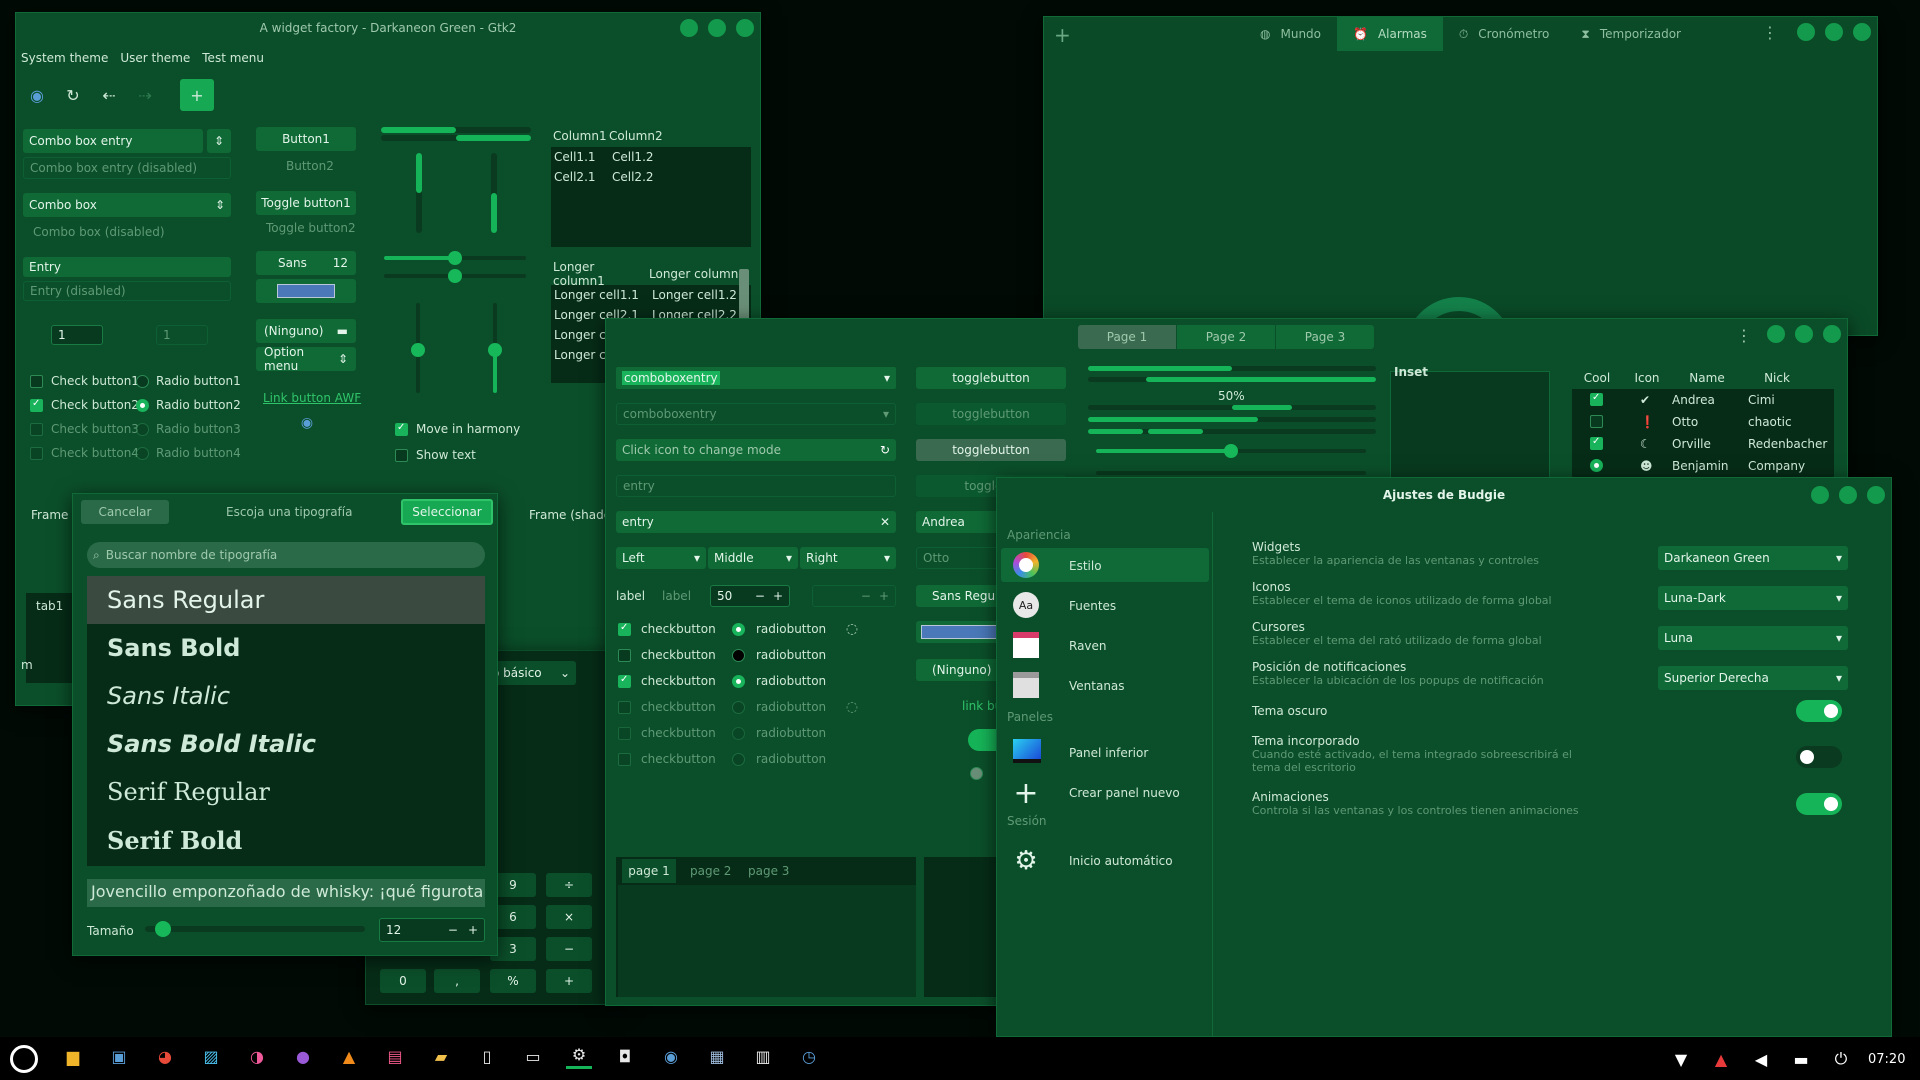 This screenshot has width=1920, height=1080. I want to click on plus-icon: +, so click(778, 596).